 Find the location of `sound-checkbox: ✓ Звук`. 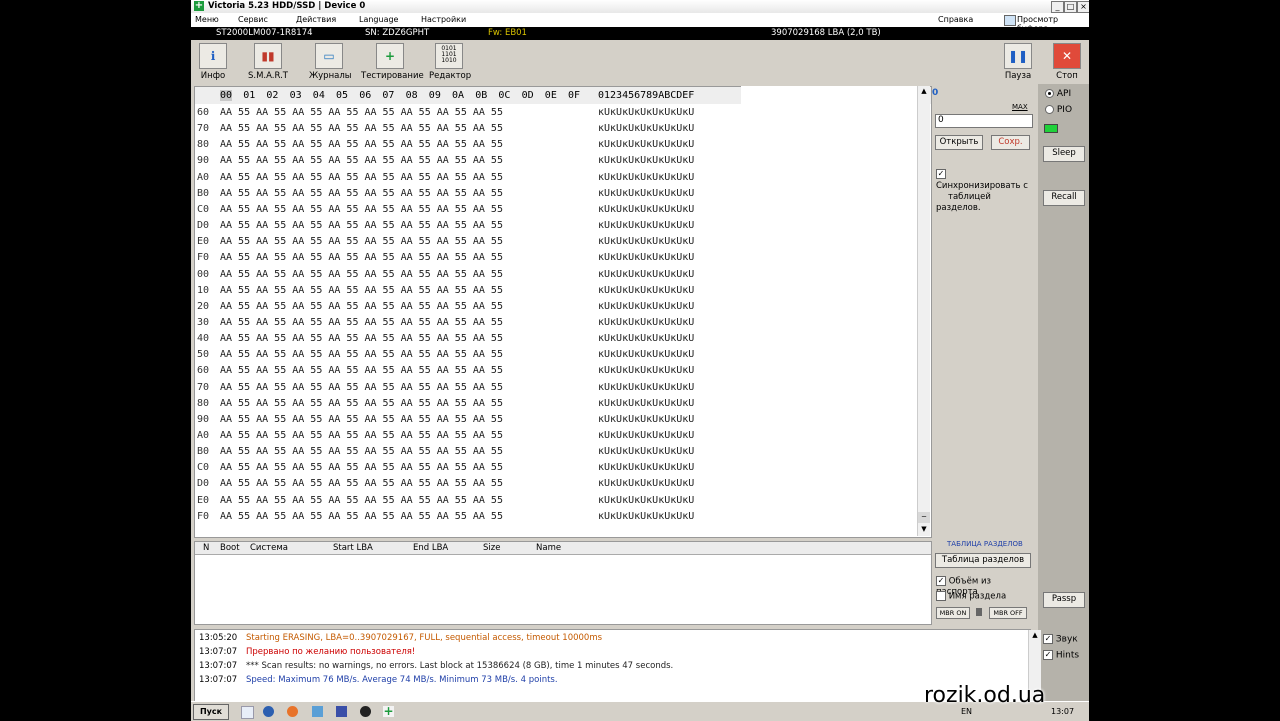

sound-checkbox: ✓ Звук is located at coordinates (1060, 639).